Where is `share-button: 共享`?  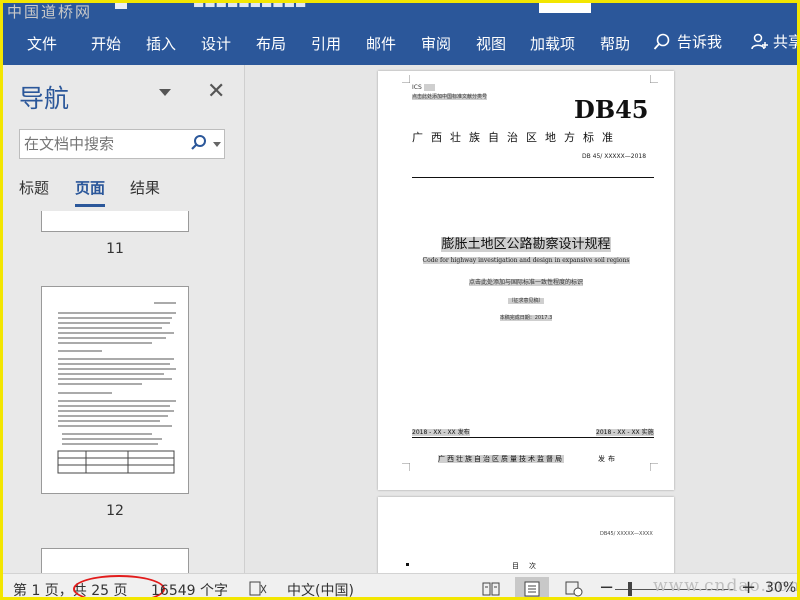 share-button: 共享 is located at coordinates (774, 41).